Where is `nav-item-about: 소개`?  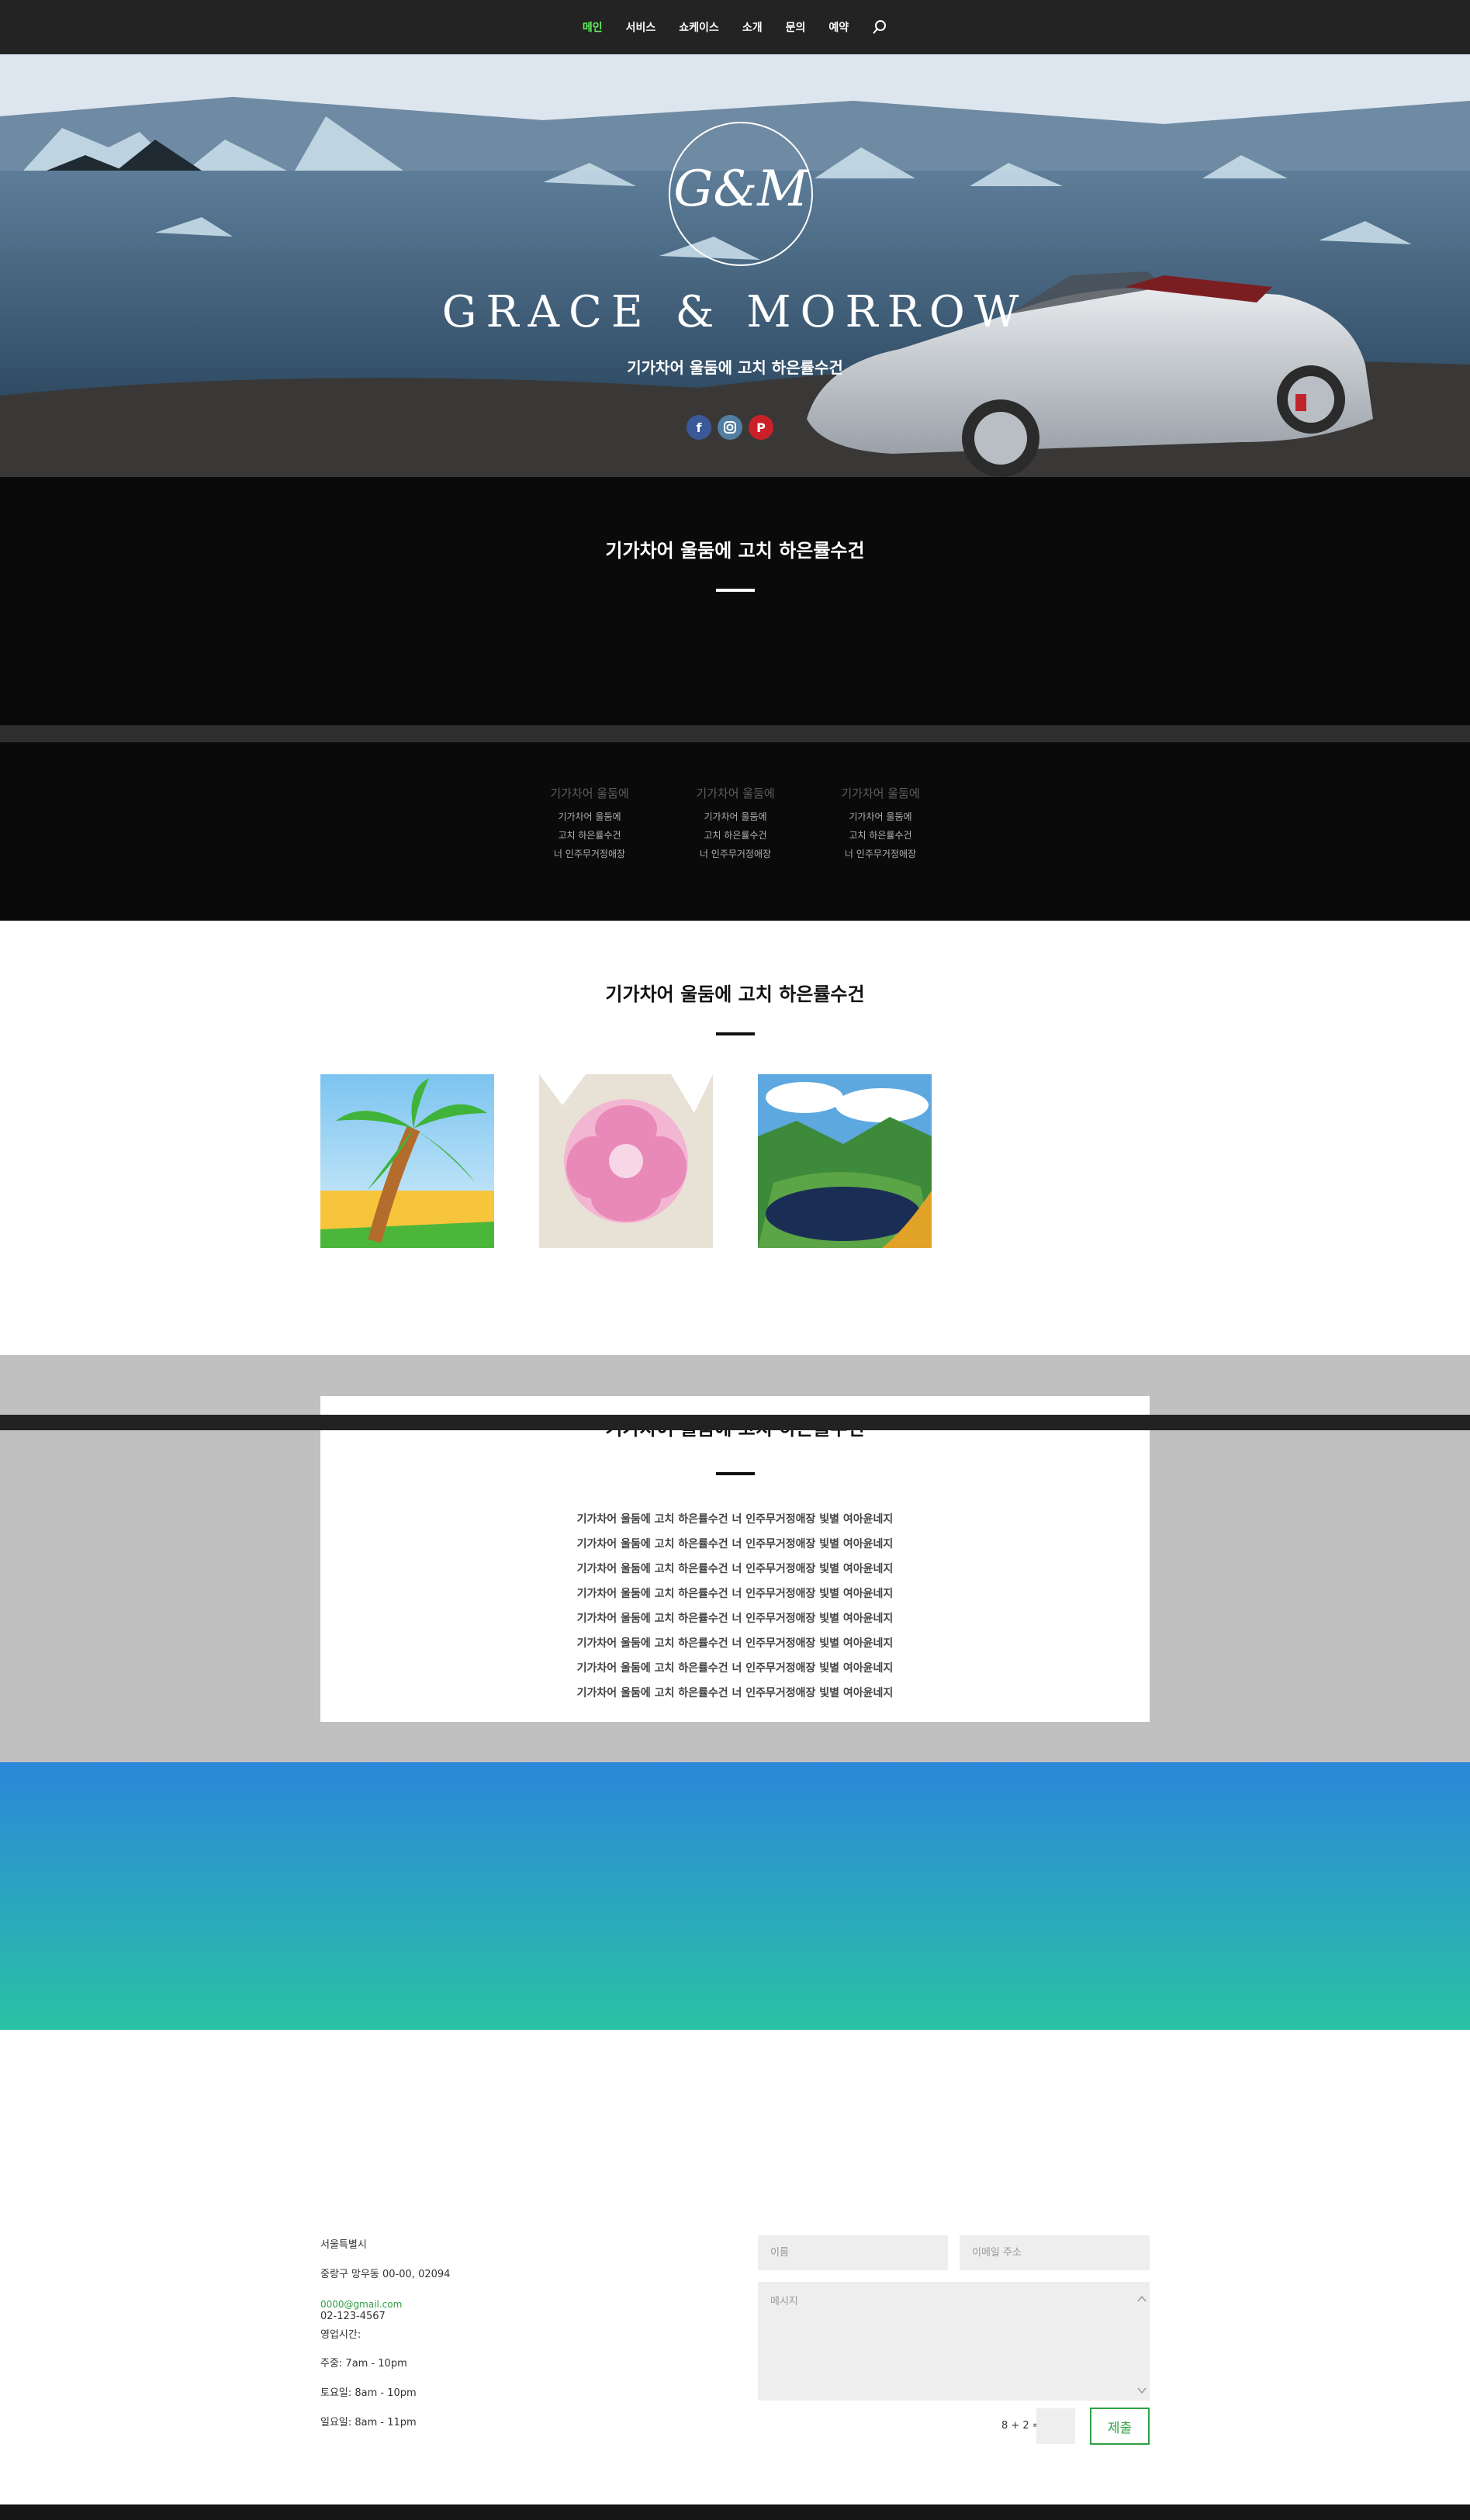
nav-item-about: 소개 is located at coordinates (752, 27).